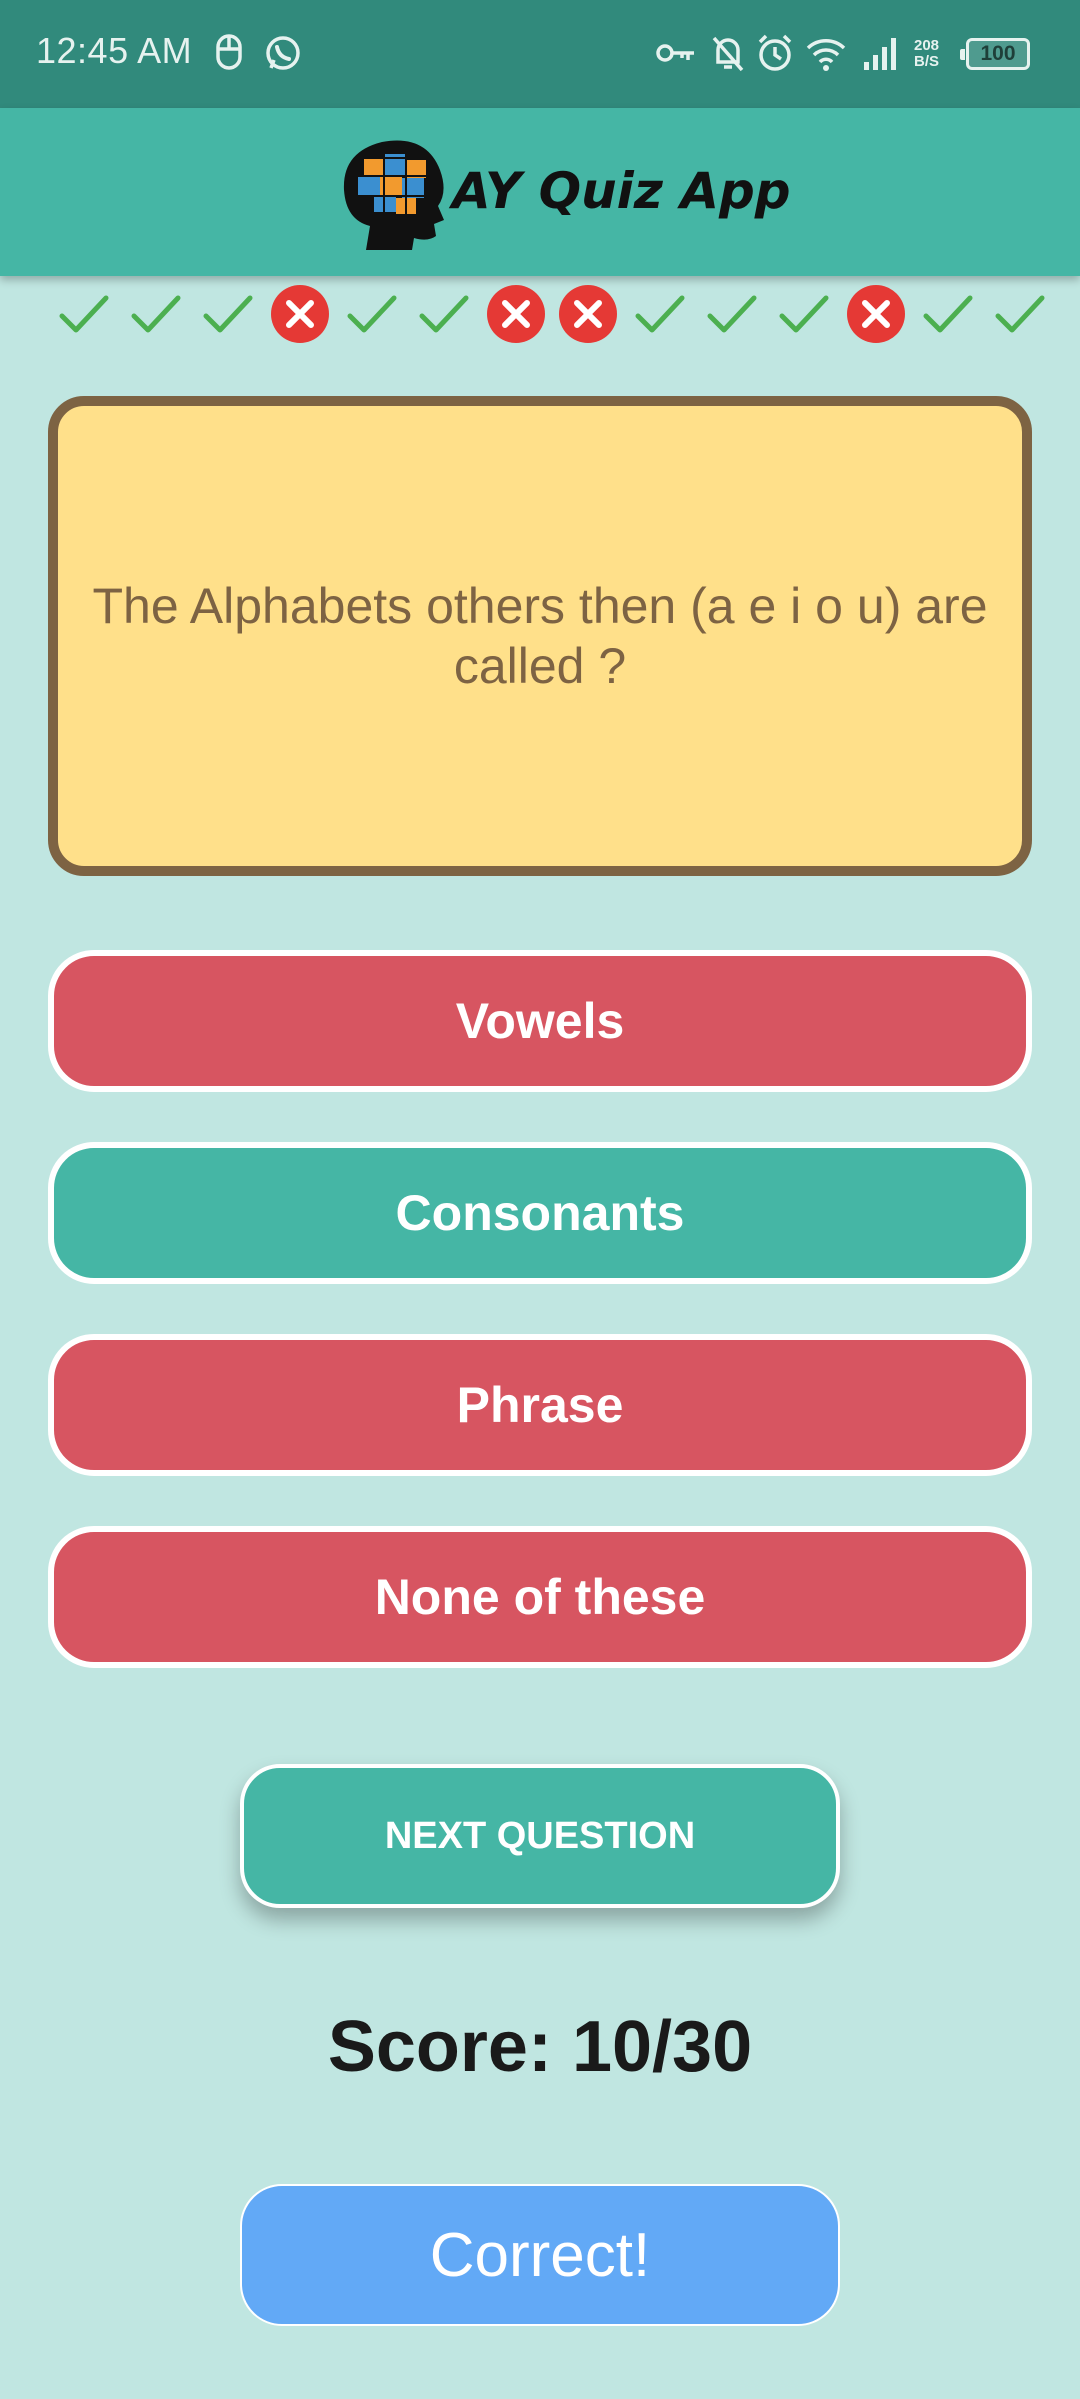 The height and width of the screenshot is (2399, 1080). I want to click on alarm-icon, so click(775, 55).